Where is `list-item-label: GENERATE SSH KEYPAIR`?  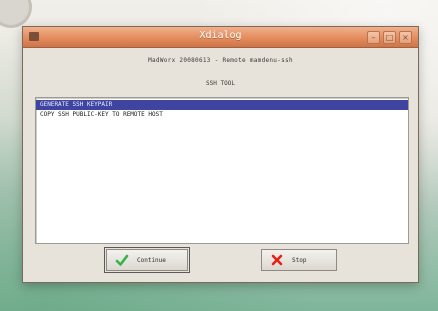
list-item-label: GENERATE SSH KEYPAIR is located at coordinates (76, 104).